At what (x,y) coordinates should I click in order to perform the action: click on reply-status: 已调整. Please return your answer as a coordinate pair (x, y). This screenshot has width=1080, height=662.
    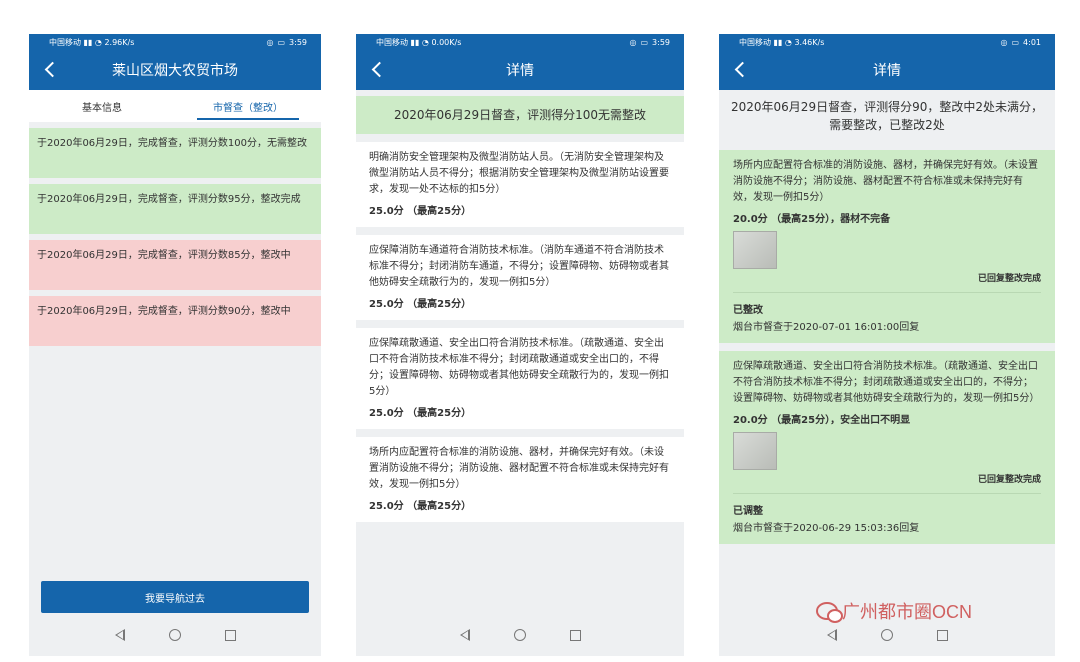
    Looking at the image, I should click on (748, 511).